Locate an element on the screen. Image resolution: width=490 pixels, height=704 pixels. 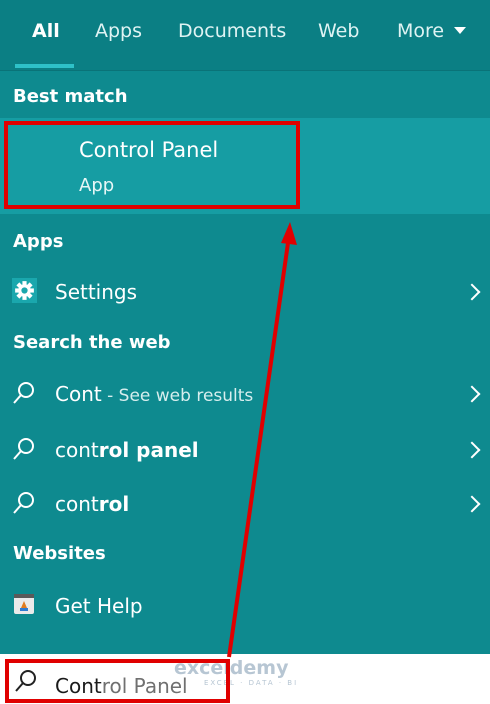
best-match-subtitle: App is located at coordinates (97, 185).